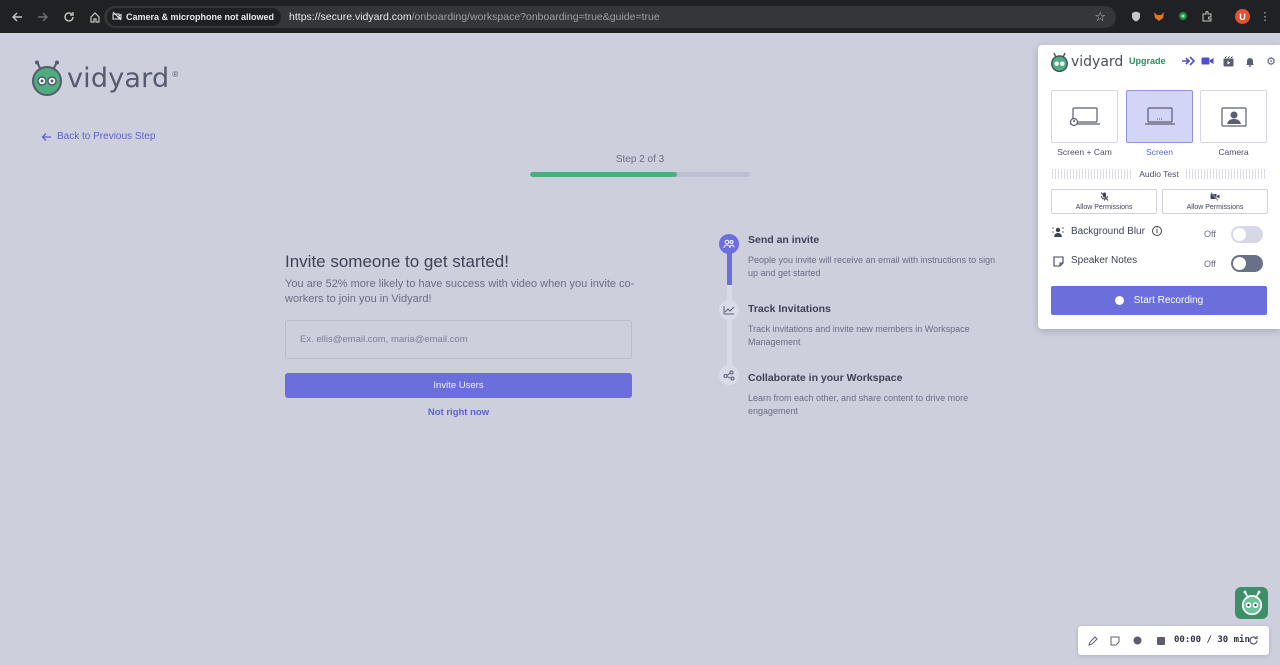  What do you see at coordinates (640, 159) in the screenshot?
I see `step-indicator: Step 2 of 3` at bounding box center [640, 159].